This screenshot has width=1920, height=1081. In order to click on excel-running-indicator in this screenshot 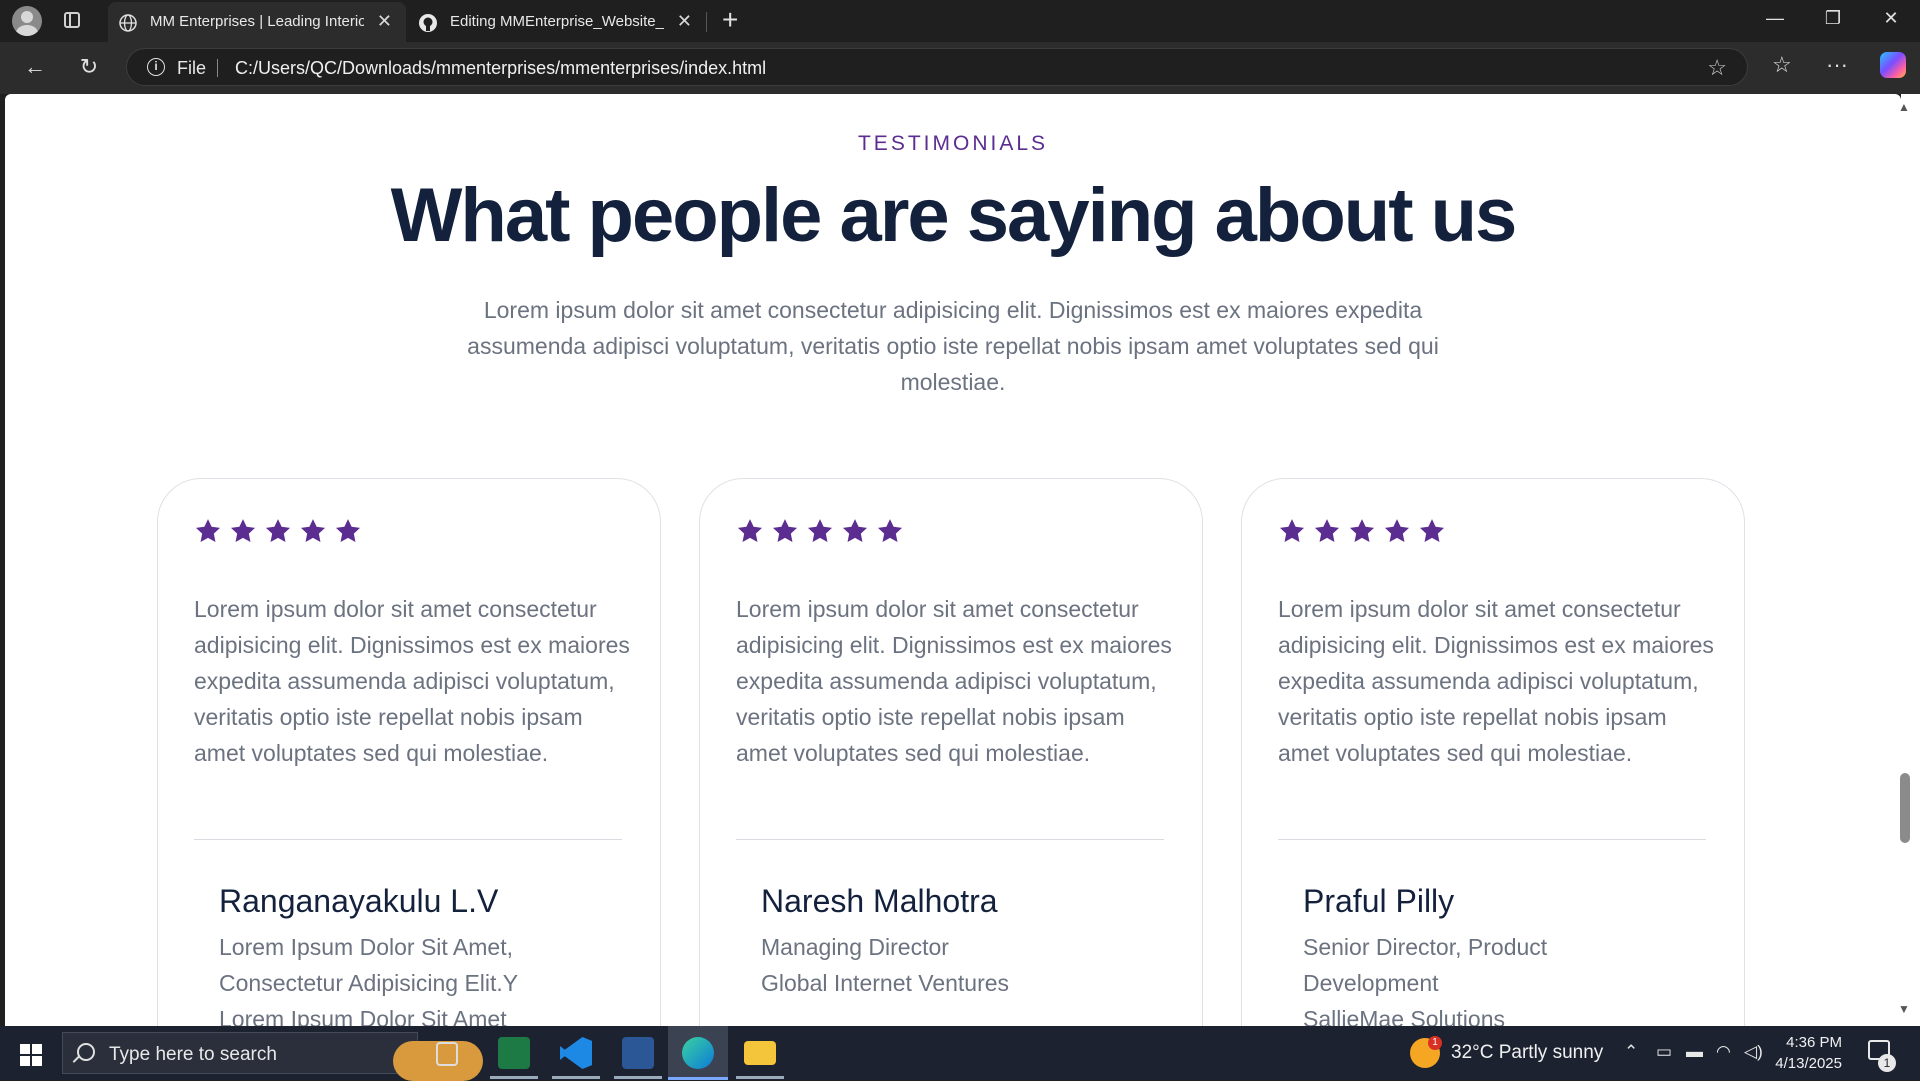, I will do `click(514, 1077)`.